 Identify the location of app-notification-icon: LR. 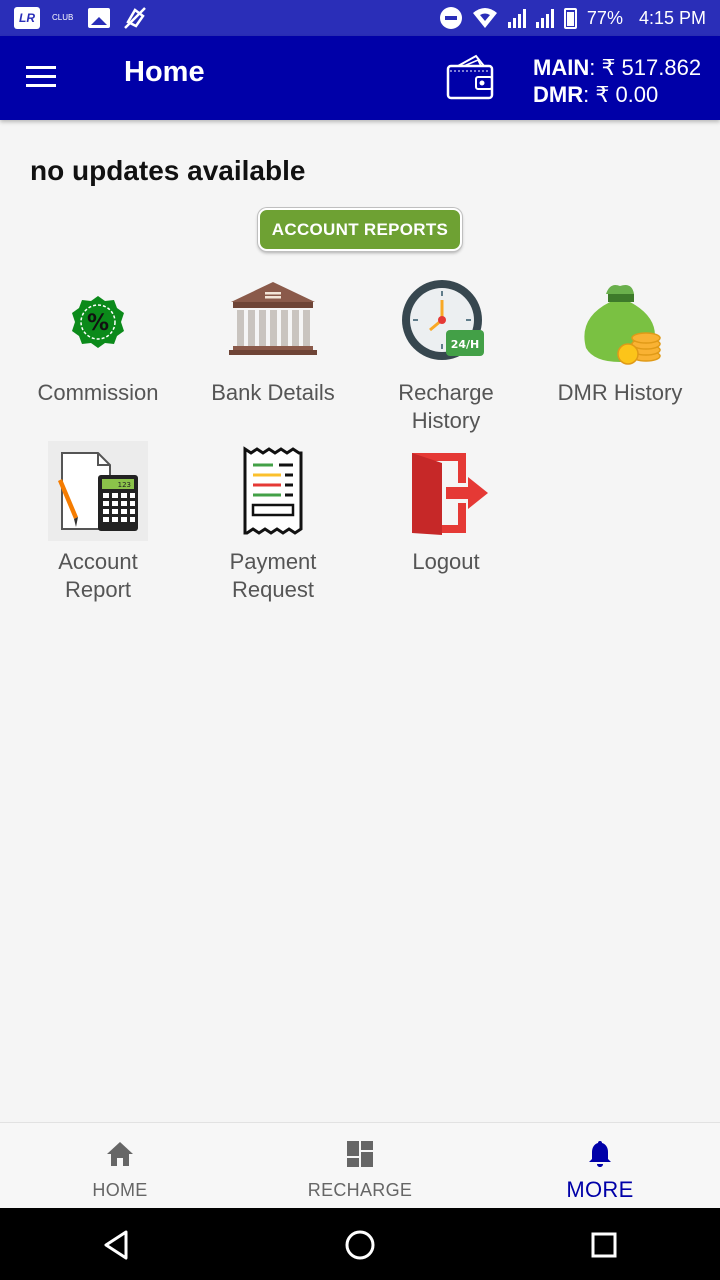
(27, 18).